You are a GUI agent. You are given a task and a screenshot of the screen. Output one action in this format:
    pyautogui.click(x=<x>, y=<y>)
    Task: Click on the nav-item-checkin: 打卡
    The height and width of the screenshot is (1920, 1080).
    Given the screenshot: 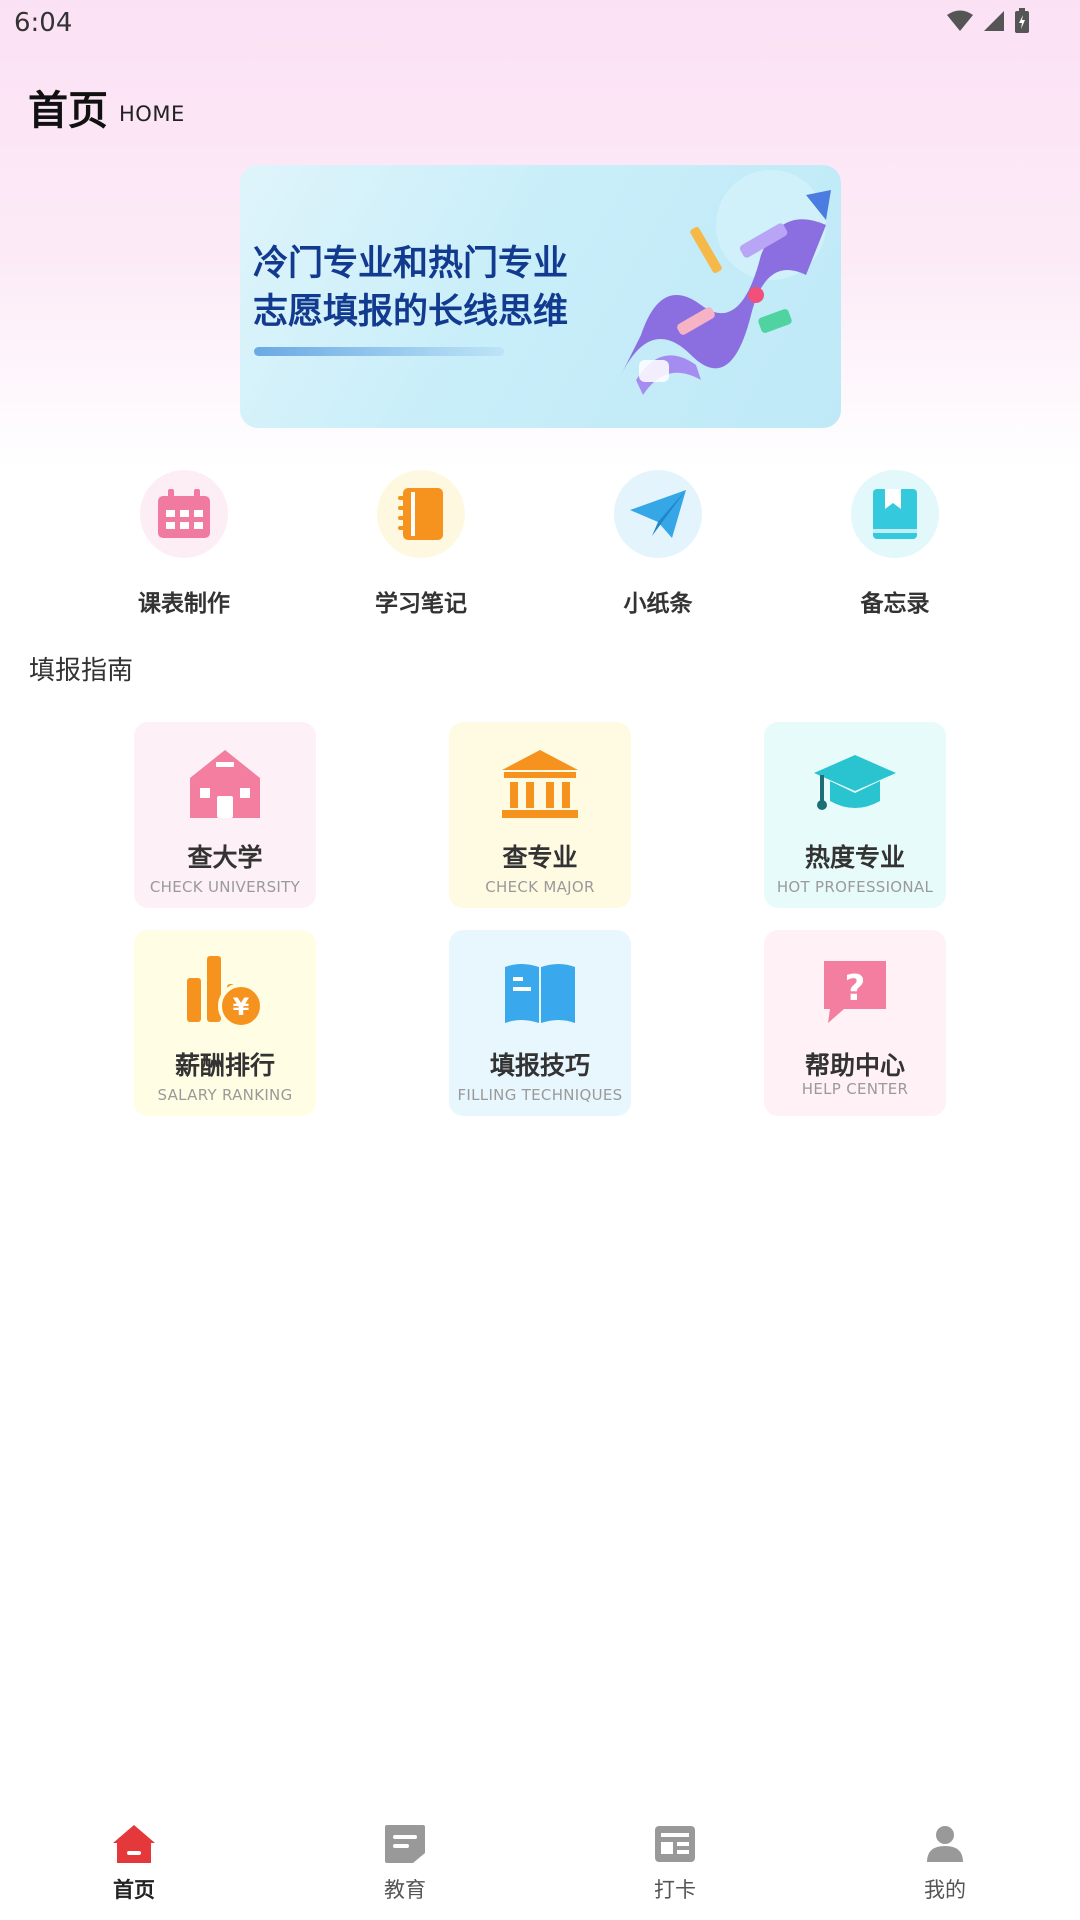 What is the action you would take?
    pyautogui.click(x=675, y=1863)
    